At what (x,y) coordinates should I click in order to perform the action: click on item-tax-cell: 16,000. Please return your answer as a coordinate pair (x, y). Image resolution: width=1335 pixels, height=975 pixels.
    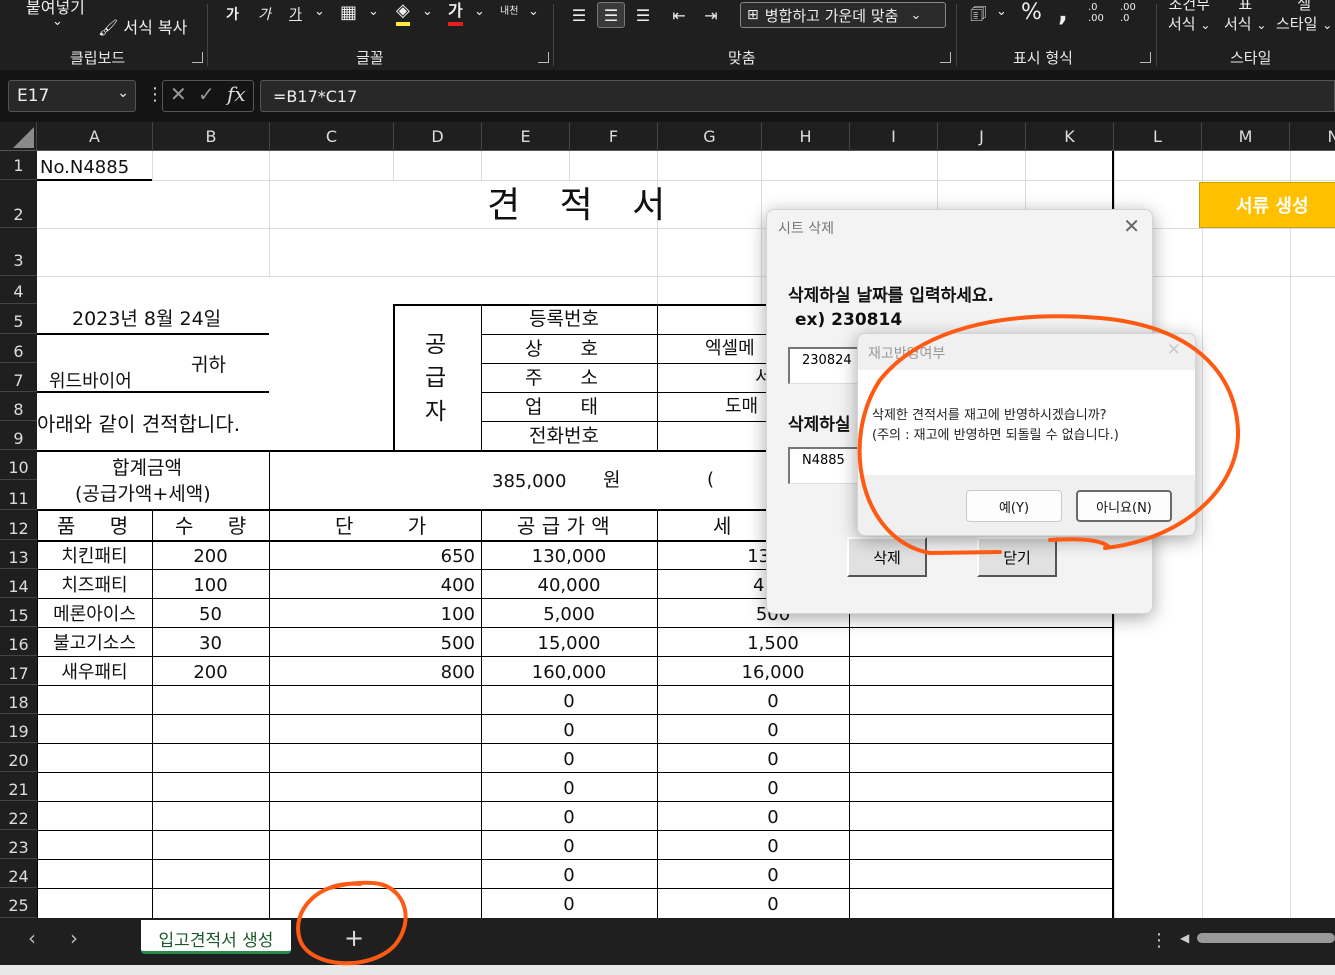
    Looking at the image, I should click on (773, 673).